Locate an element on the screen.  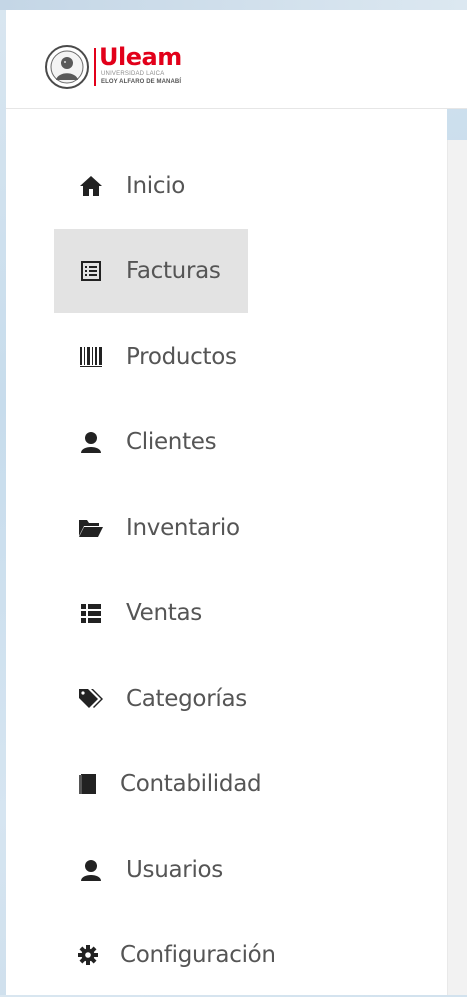
sidebar-item-productos: Productos is located at coordinates (151, 357).